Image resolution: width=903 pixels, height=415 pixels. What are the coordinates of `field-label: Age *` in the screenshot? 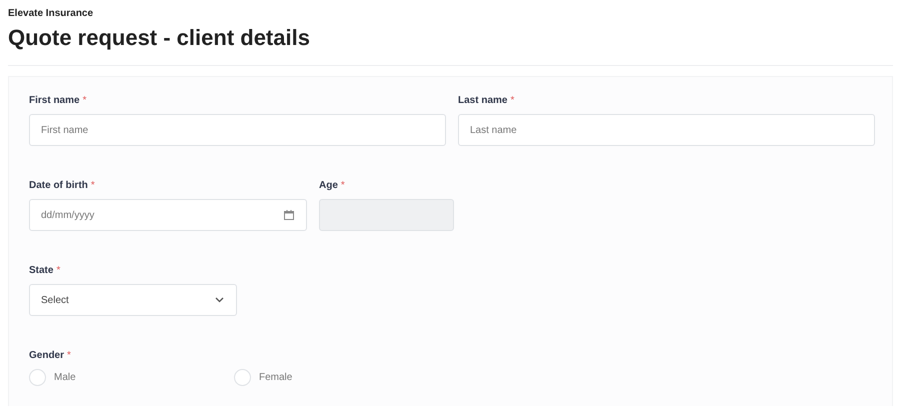 It's located at (332, 185).